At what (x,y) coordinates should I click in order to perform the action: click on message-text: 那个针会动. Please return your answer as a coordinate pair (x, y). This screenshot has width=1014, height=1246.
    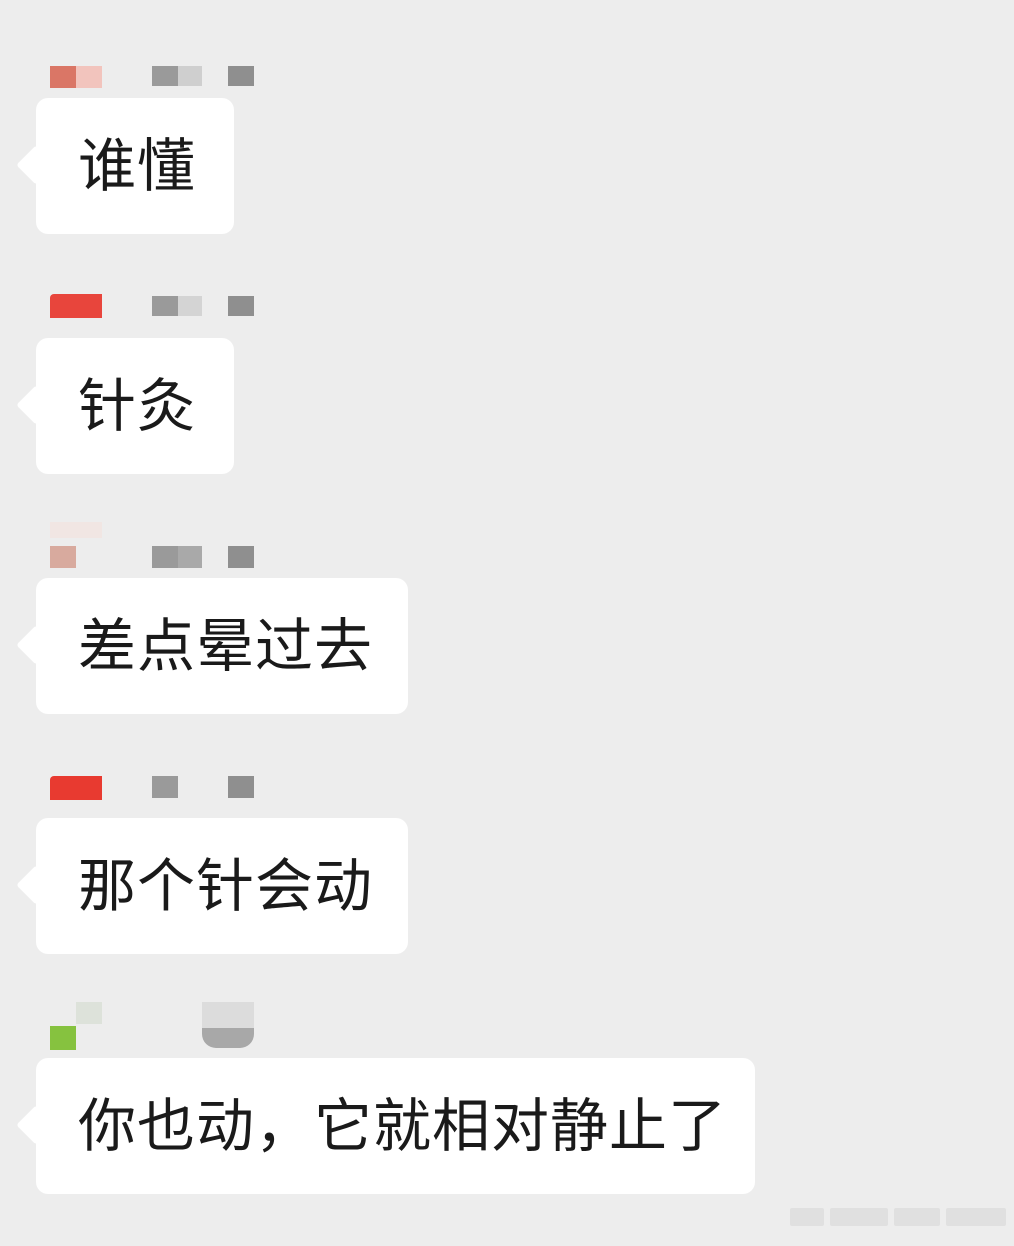
    Looking at the image, I should click on (226, 886).